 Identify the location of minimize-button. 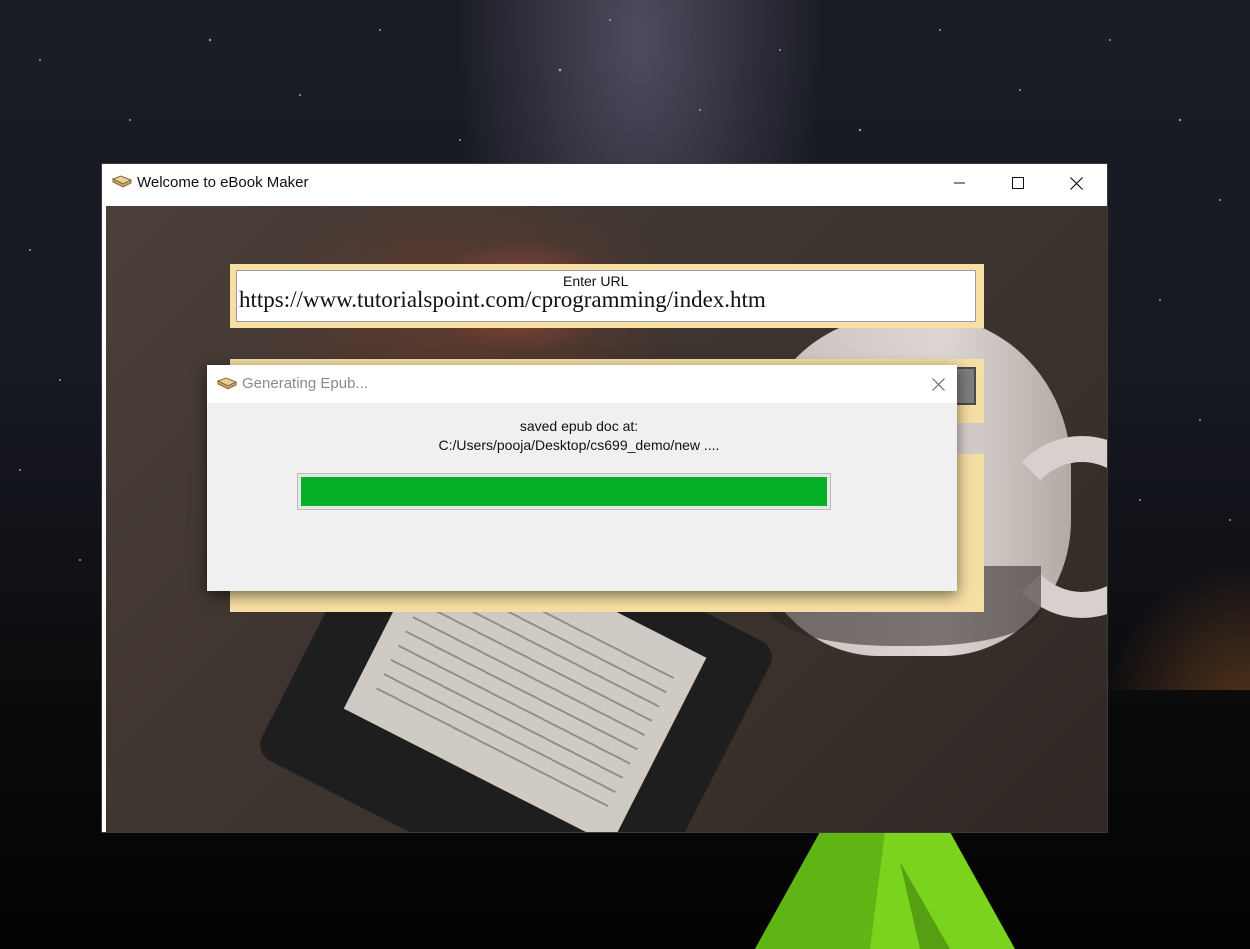
(960, 183).